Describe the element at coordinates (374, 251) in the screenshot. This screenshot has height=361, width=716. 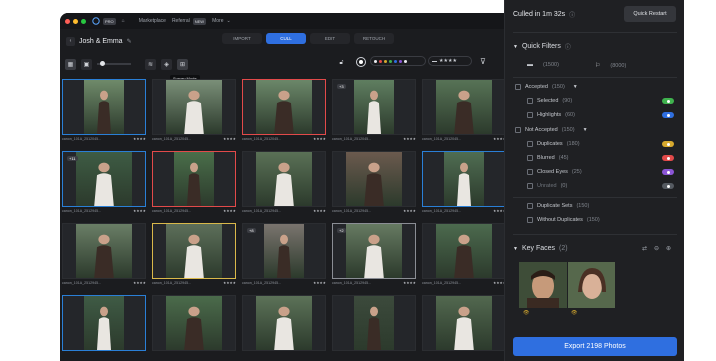
I see `photo-thumbnail: +2` at that location.